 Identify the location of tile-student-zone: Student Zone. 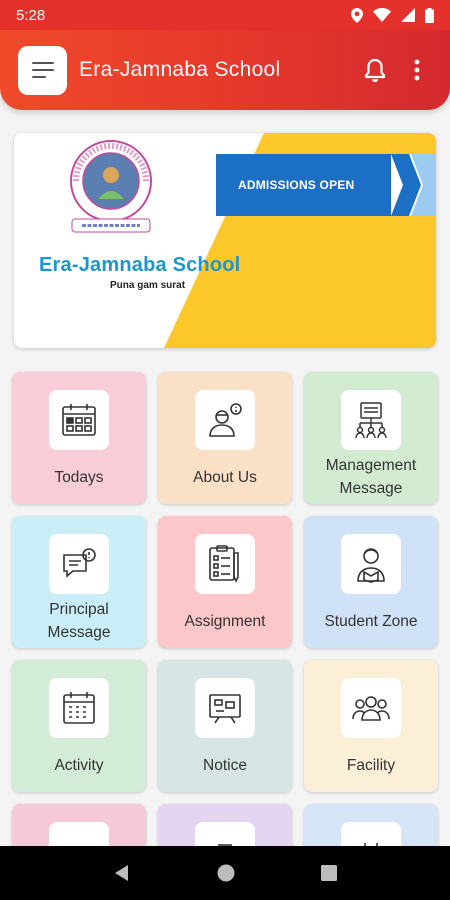
(371, 582).